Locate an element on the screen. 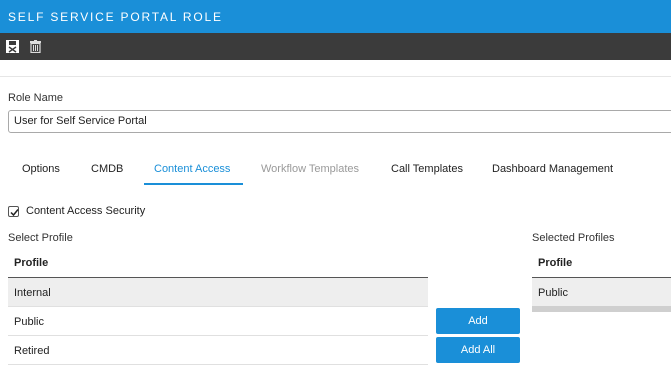 This screenshot has width=671, height=368. horizontal-scrollbar is located at coordinates (601, 309).